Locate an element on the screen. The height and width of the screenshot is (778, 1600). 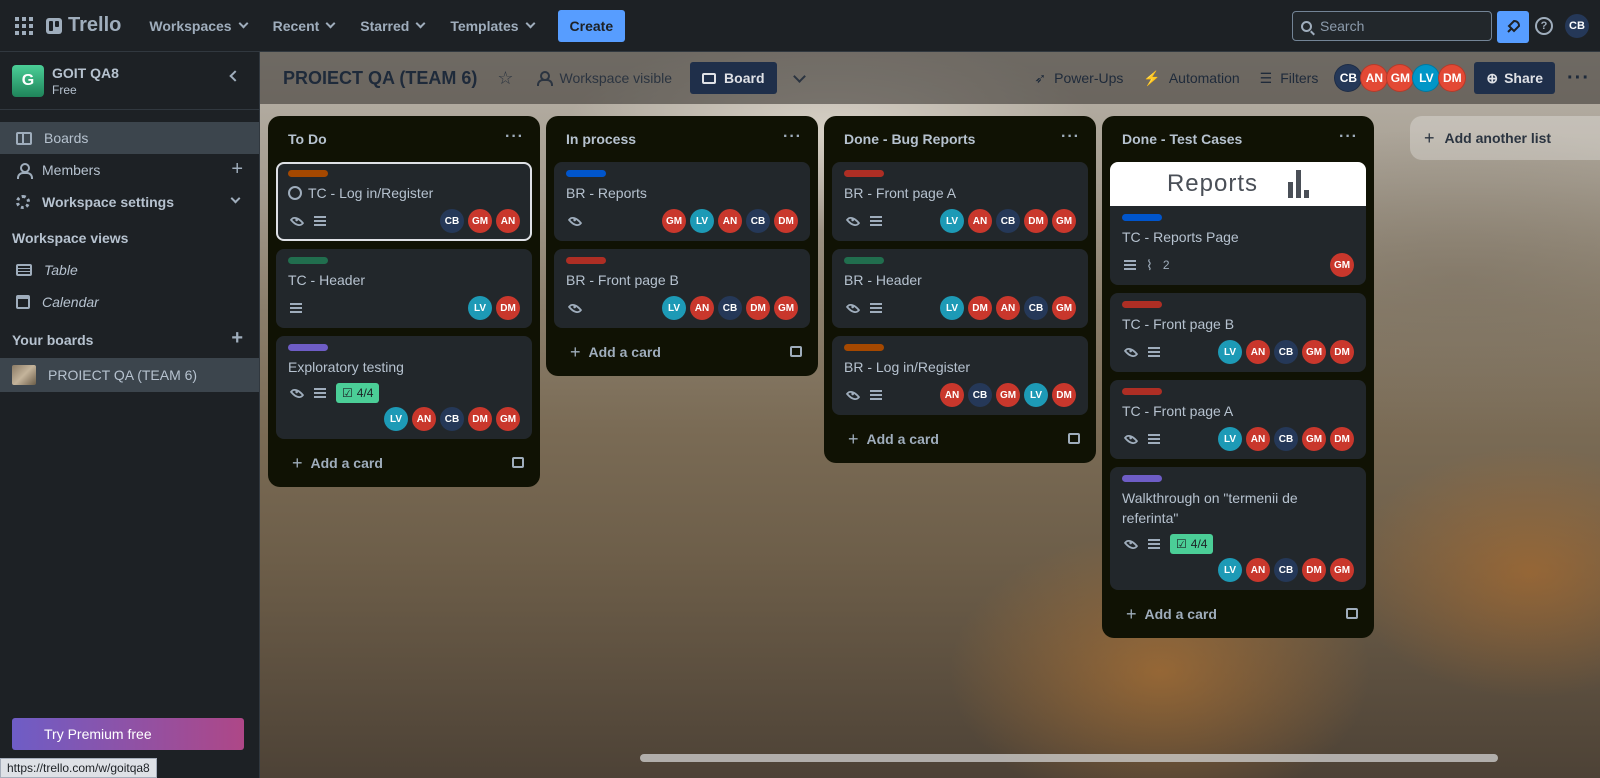
list-title: Done - Bug Reports is located at coordinates (909, 139).